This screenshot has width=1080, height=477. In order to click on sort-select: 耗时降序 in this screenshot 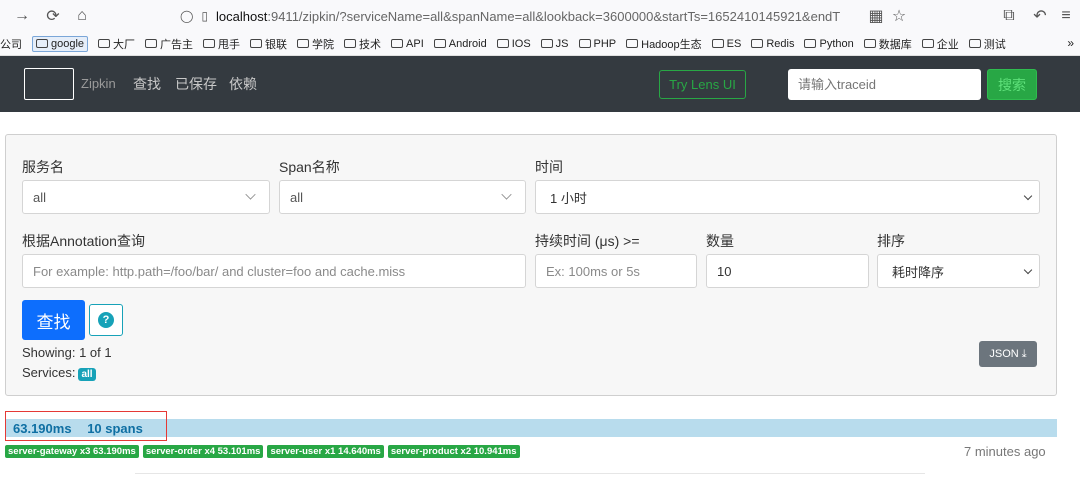, I will do `click(958, 271)`.